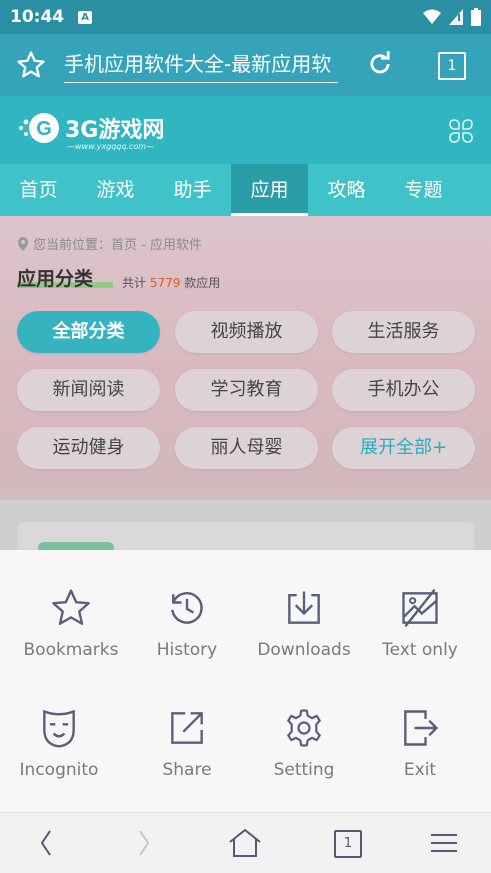 The height and width of the screenshot is (873, 491). What do you see at coordinates (420, 650) in the screenshot?
I see `menu-text-only-label: Text only` at bounding box center [420, 650].